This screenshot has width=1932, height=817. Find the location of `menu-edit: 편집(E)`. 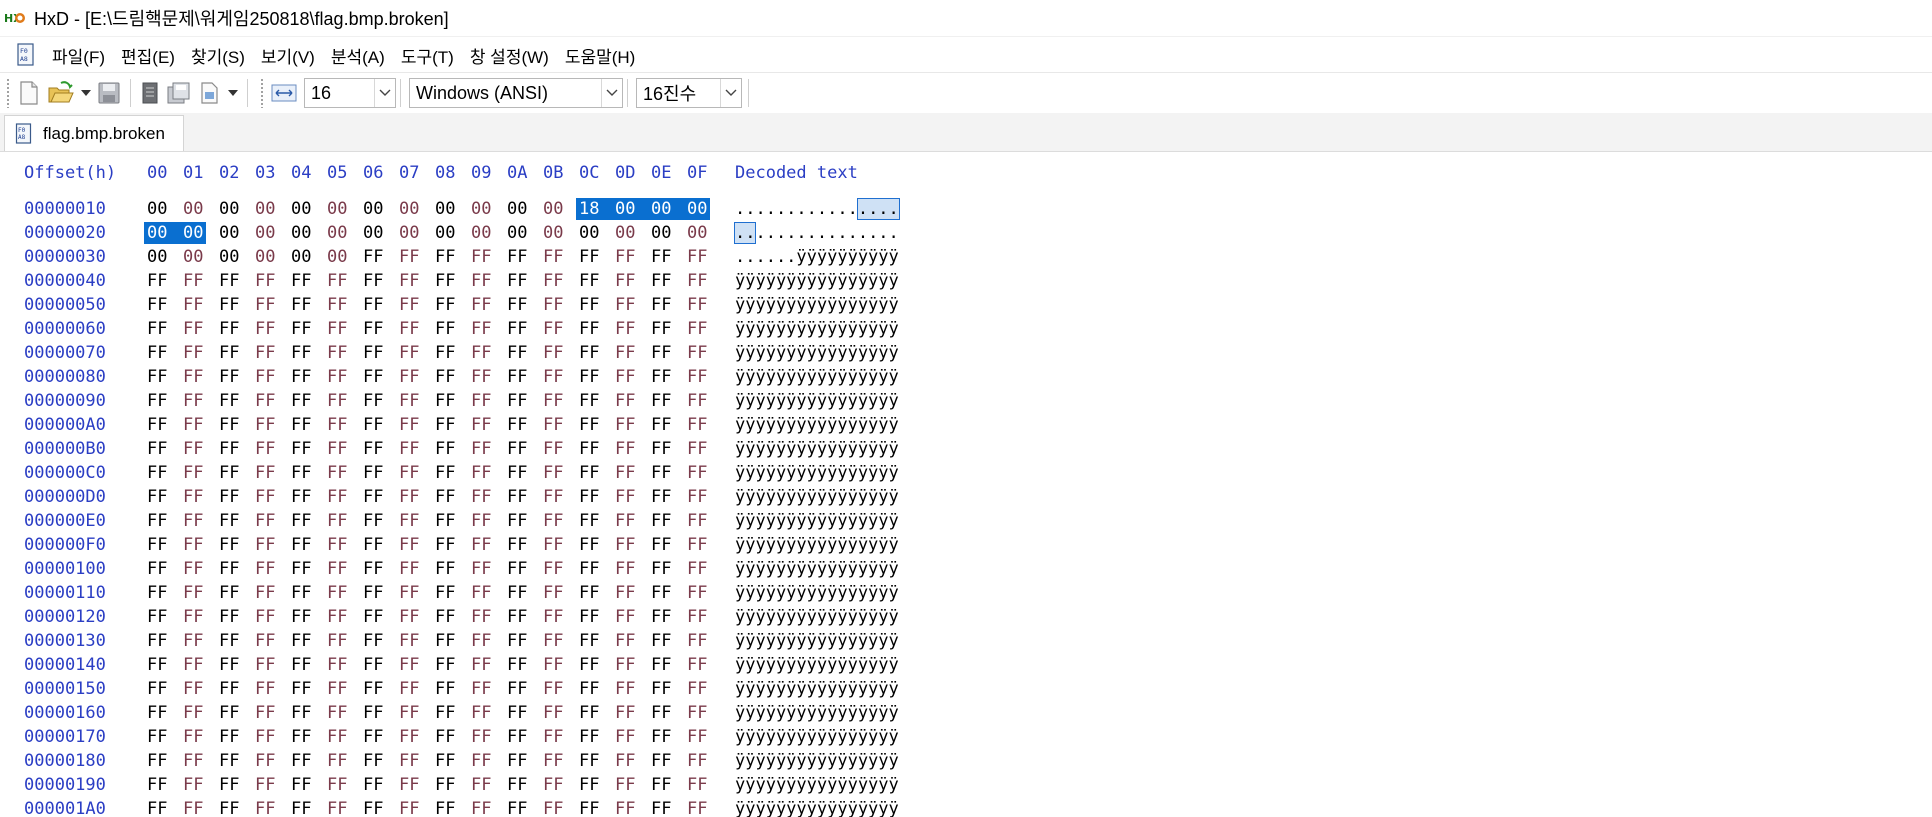

menu-edit: 편집(E) is located at coordinates (148, 55).